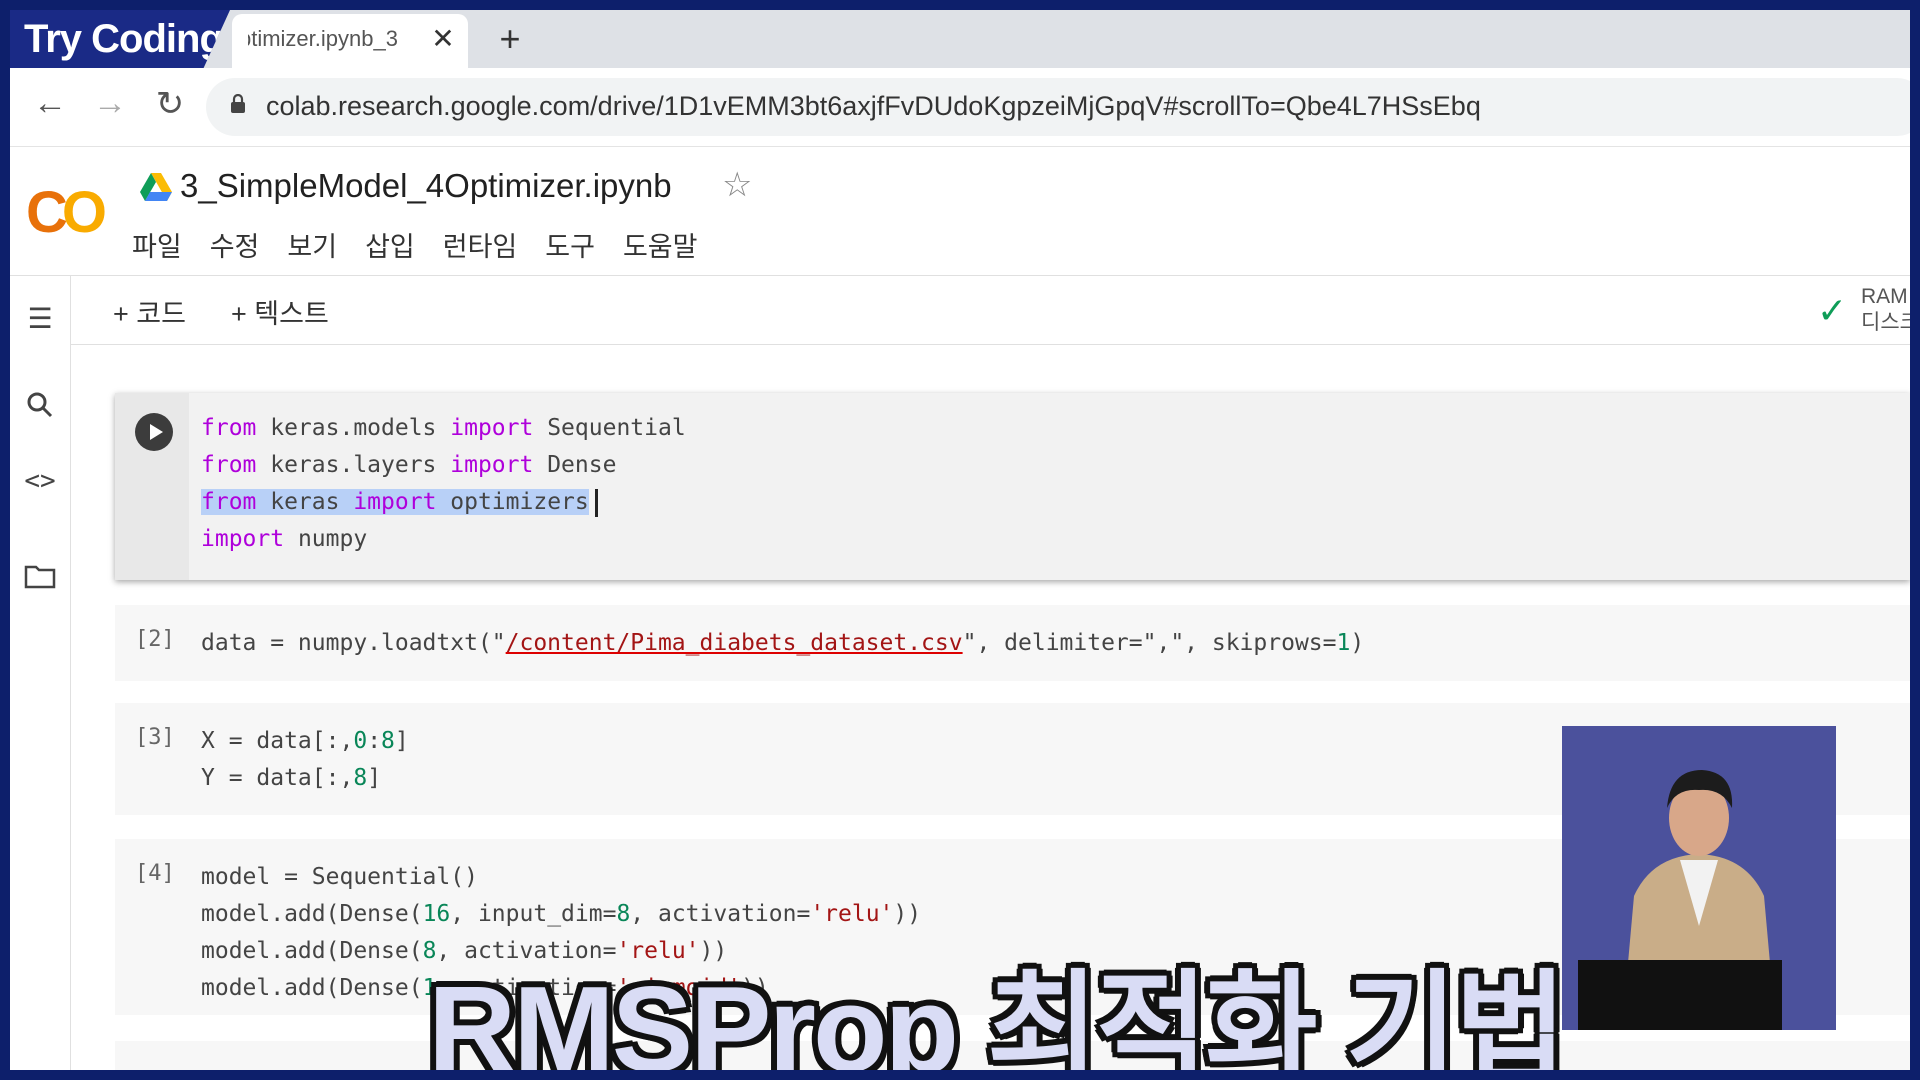 This screenshot has height=1080, width=1920. What do you see at coordinates (480, 244) in the screenshot?
I see `menu-runtime: 런타임` at bounding box center [480, 244].